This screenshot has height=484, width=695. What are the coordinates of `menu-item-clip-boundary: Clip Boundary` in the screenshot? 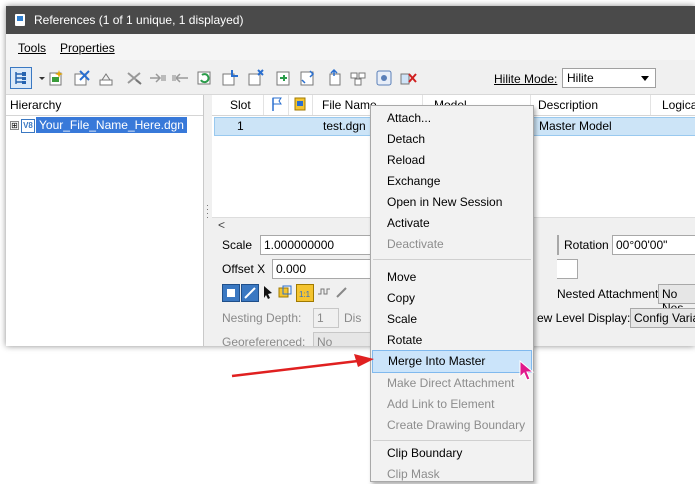 It's located at (452, 452).